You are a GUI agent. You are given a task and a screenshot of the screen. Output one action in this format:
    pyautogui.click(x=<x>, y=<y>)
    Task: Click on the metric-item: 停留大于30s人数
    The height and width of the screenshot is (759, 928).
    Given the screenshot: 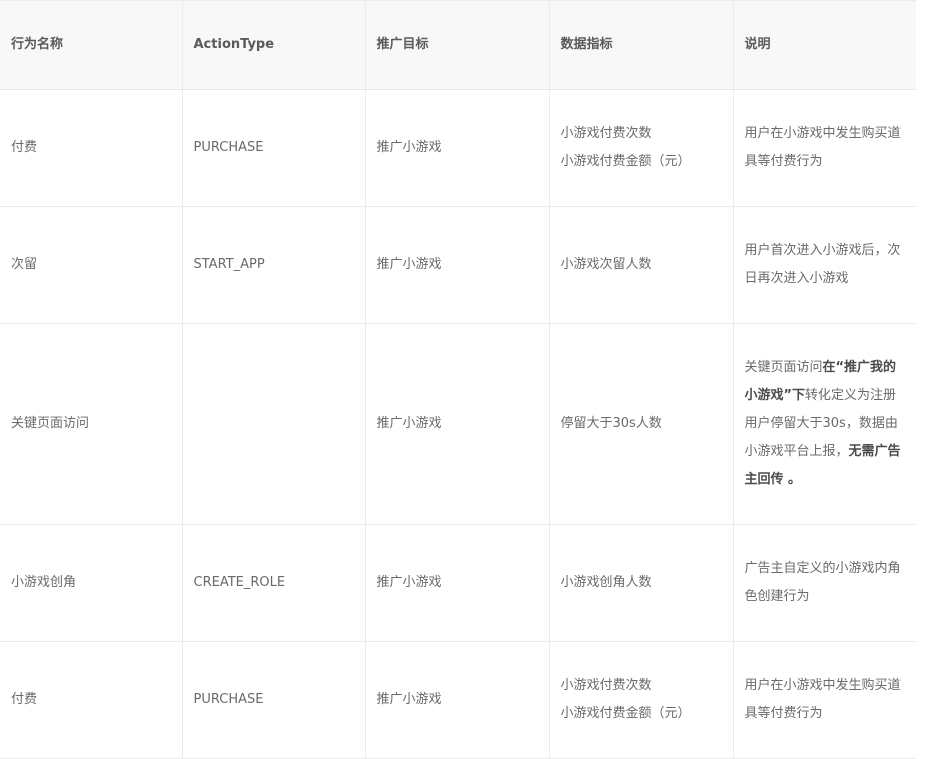 What is the action you would take?
    pyautogui.click(x=611, y=423)
    